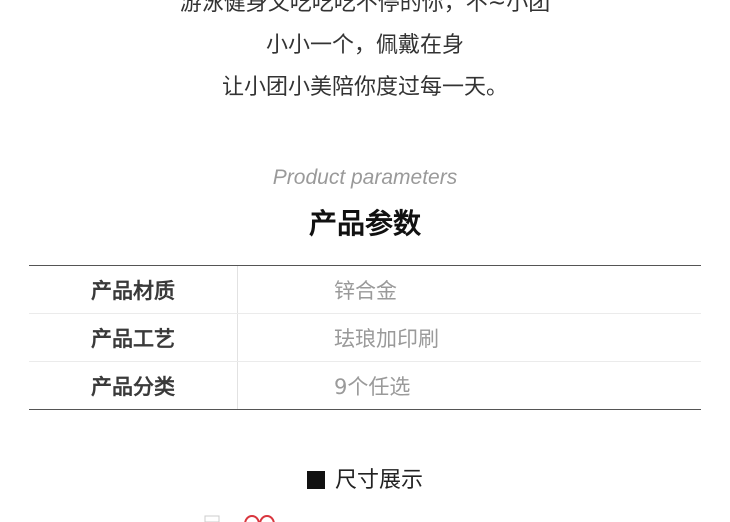 The height and width of the screenshot is (522, 730). I want to click on params-title-cn: 产品参数, so click(364, 223).